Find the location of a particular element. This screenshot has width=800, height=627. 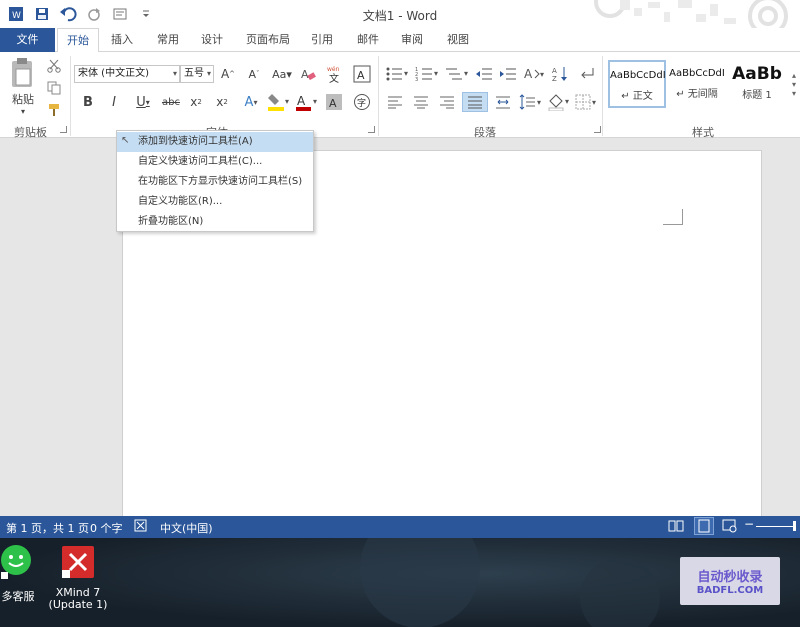

style-name: 标题 1 is located at coordinates (757, 95).